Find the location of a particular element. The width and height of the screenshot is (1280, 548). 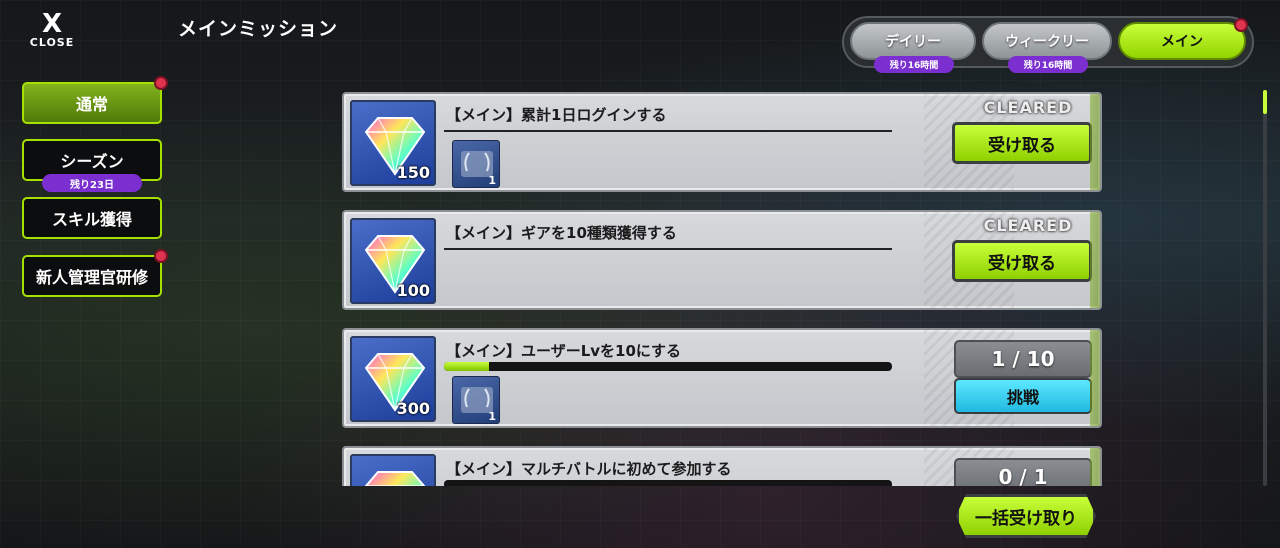

sidebar-normal-notification-dot is located at coordinates (161, 83).